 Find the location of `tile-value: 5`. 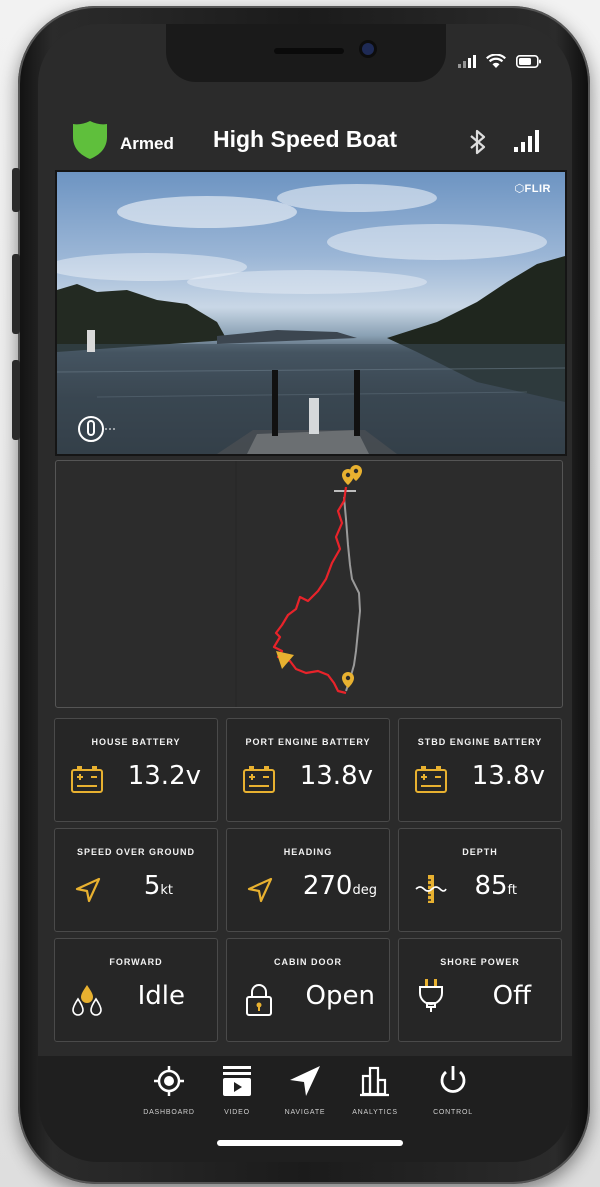

tile-value: 5 is located at coordinates (152, 886).